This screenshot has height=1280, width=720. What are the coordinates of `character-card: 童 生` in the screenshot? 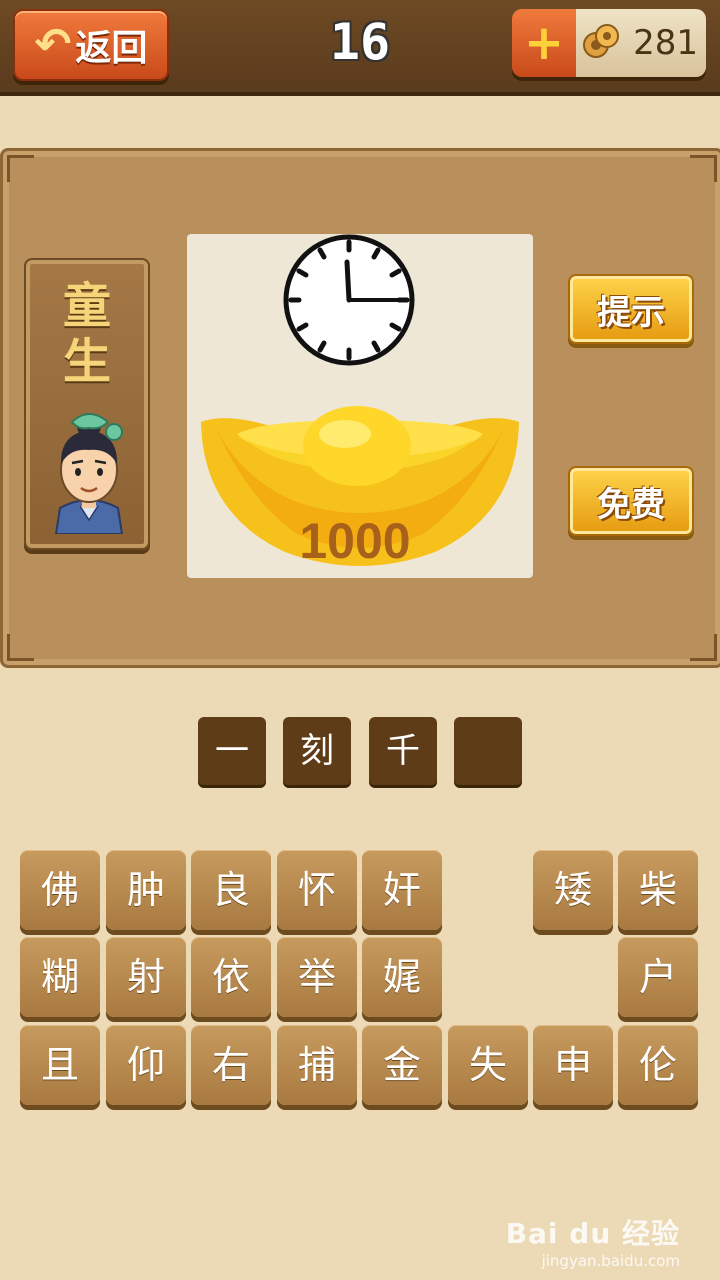 It's located at (87, 404).